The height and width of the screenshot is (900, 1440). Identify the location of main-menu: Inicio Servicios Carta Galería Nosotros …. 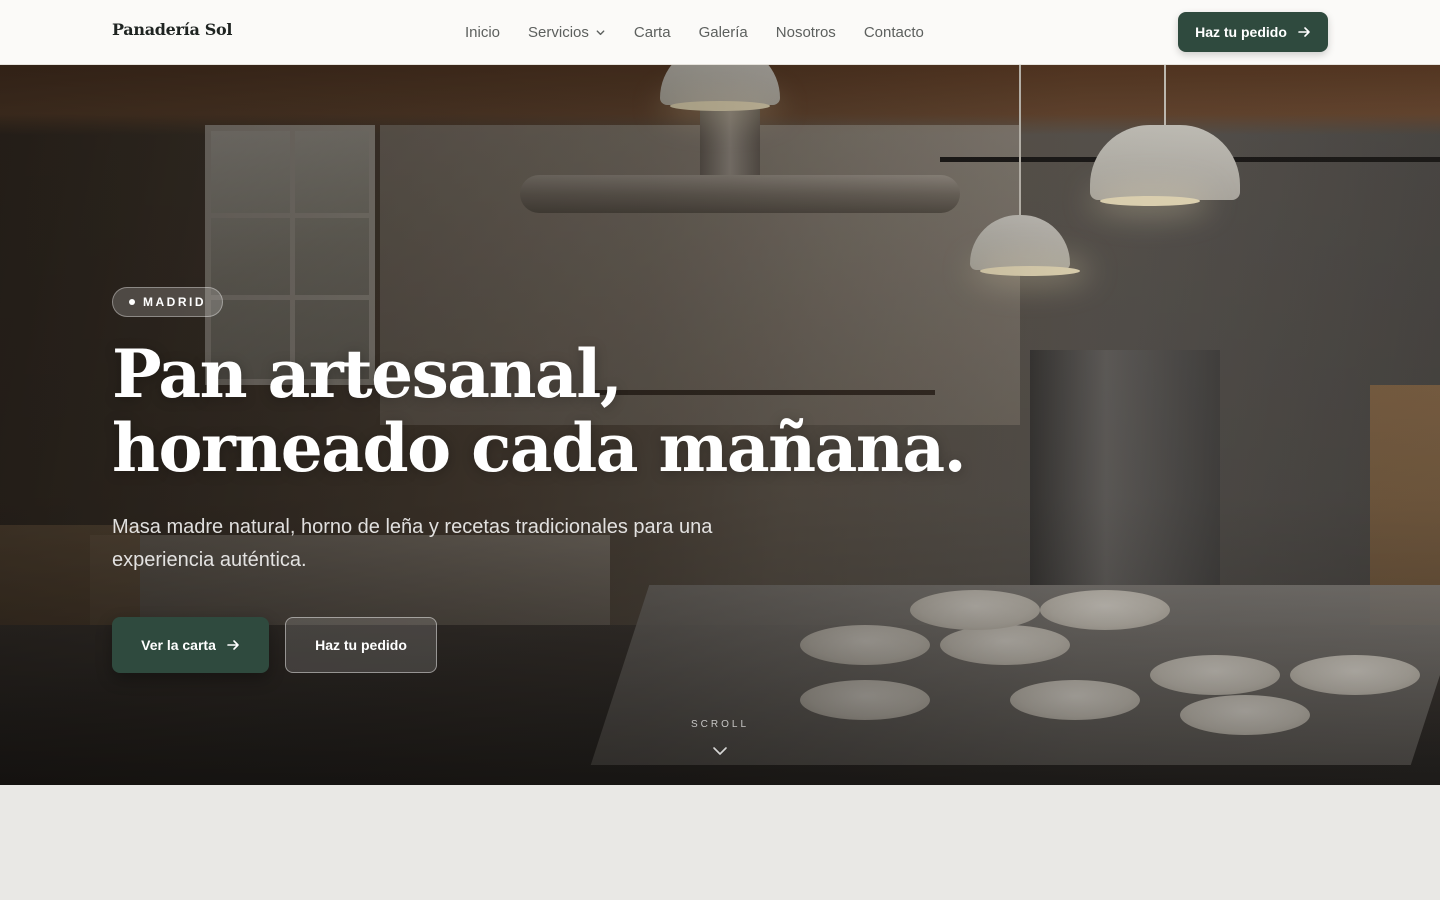
(694, 32).